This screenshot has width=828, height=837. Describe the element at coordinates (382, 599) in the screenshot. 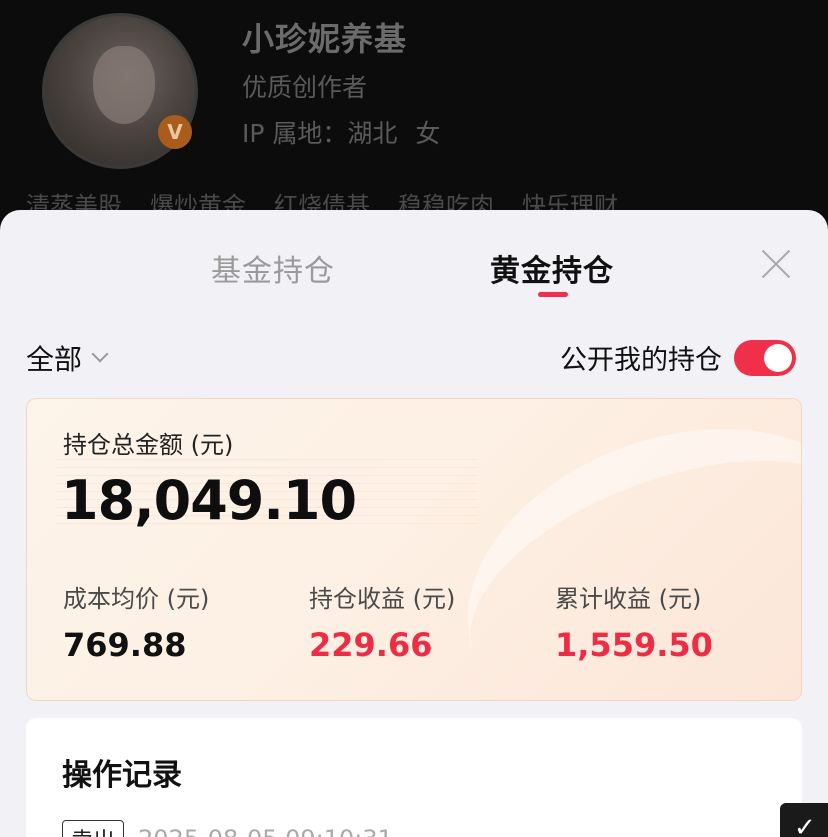

I see `holding-profit-label: 持仓收益 (元)` at that location.